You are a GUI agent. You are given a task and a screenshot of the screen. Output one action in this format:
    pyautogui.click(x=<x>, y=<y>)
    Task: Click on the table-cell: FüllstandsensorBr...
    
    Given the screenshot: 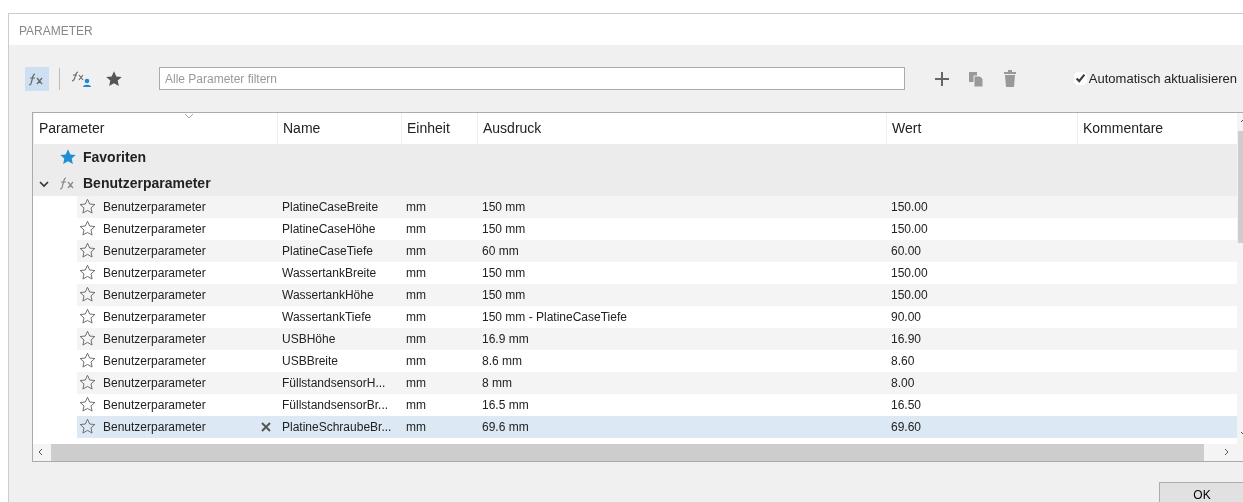 What is the action you would take?
    pyautogui.click(x=335, y=405)
    